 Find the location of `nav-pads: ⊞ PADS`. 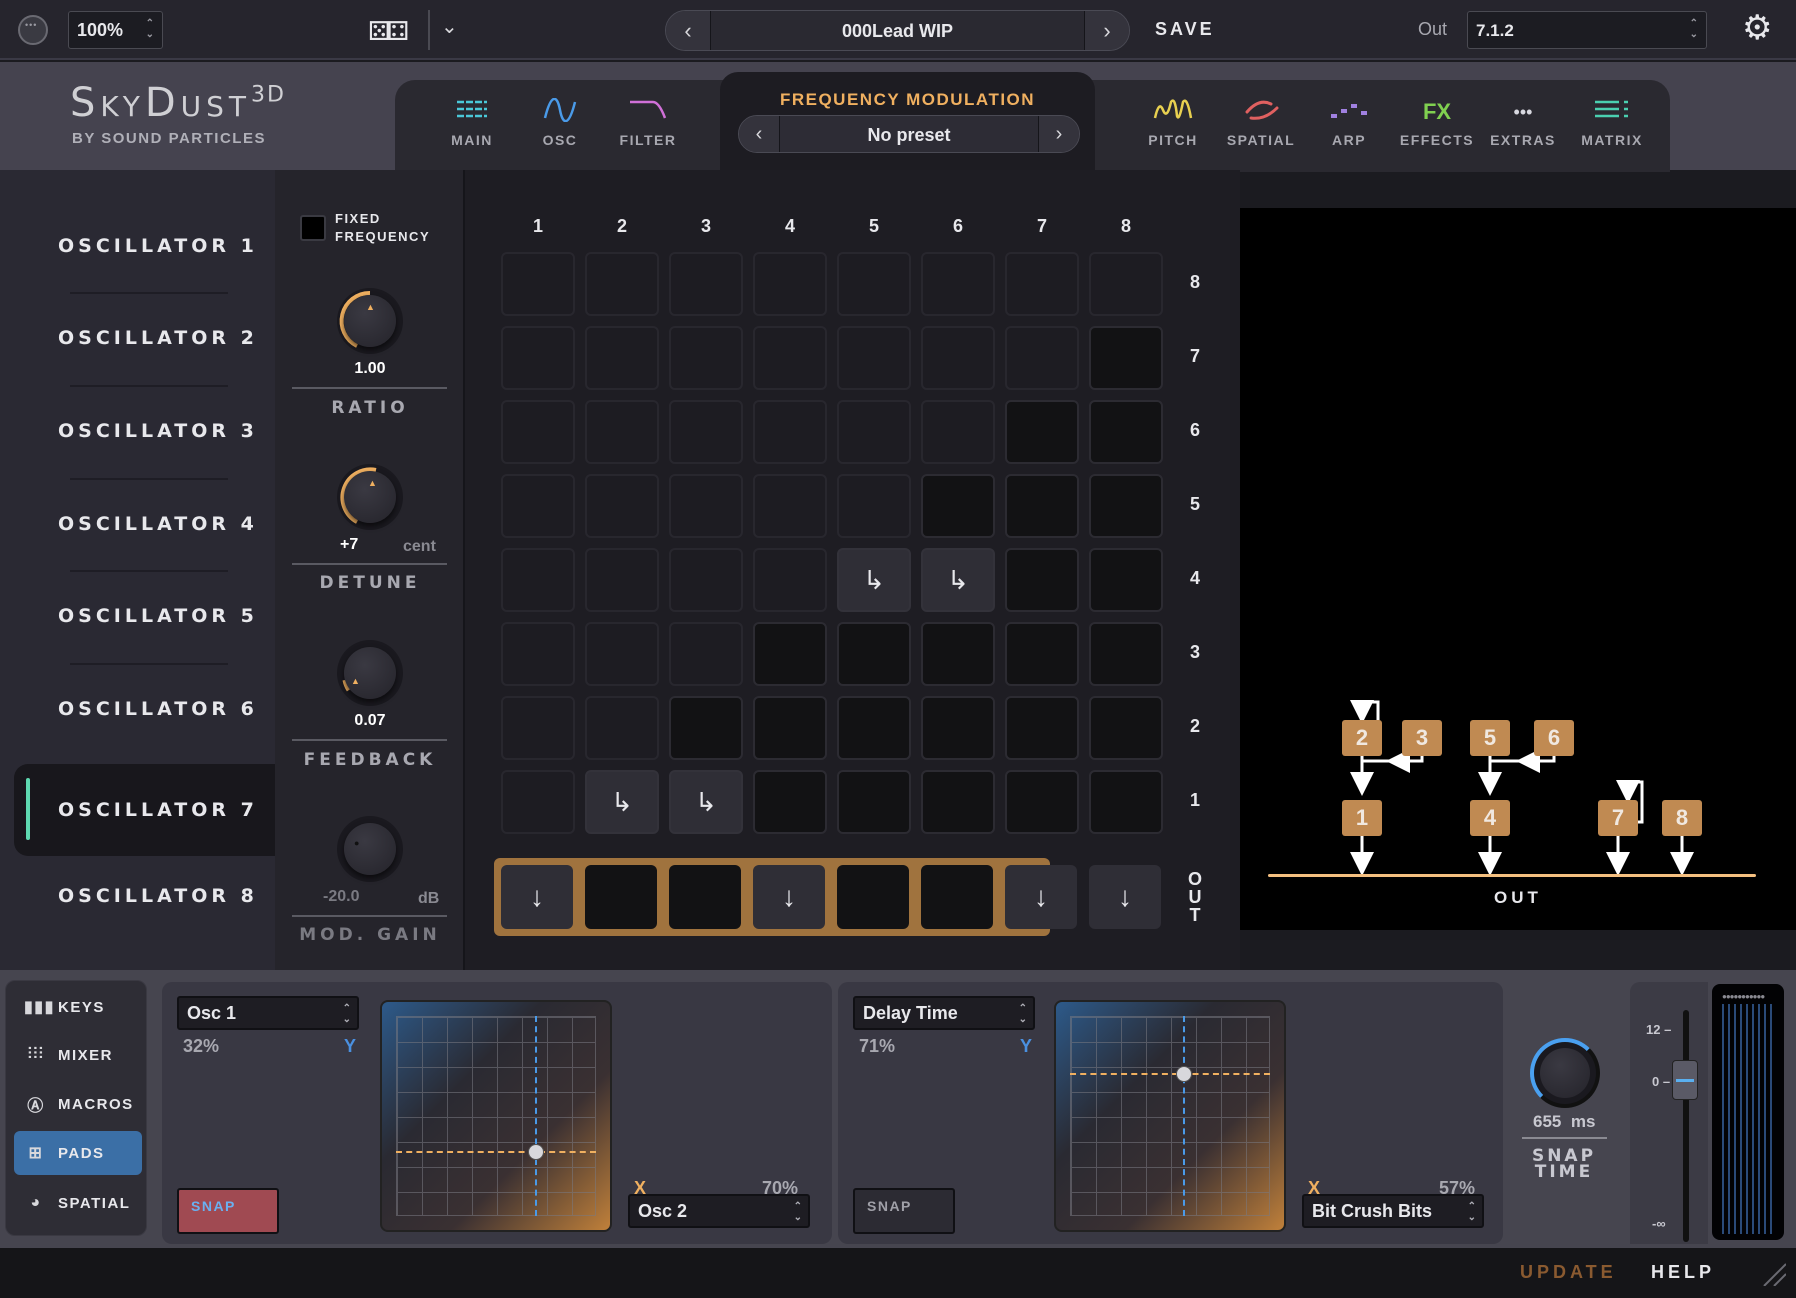

nav-pads: ⊞ PADS is located at coordinates (78, 1153).